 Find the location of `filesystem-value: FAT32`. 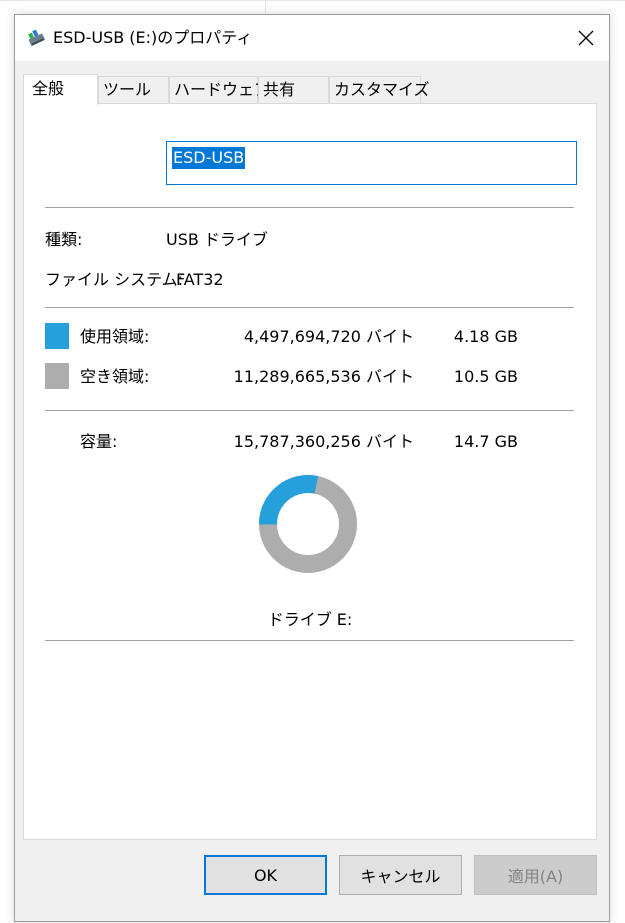

filesystem-value: FAT32 is located at coordinates (200, 279).